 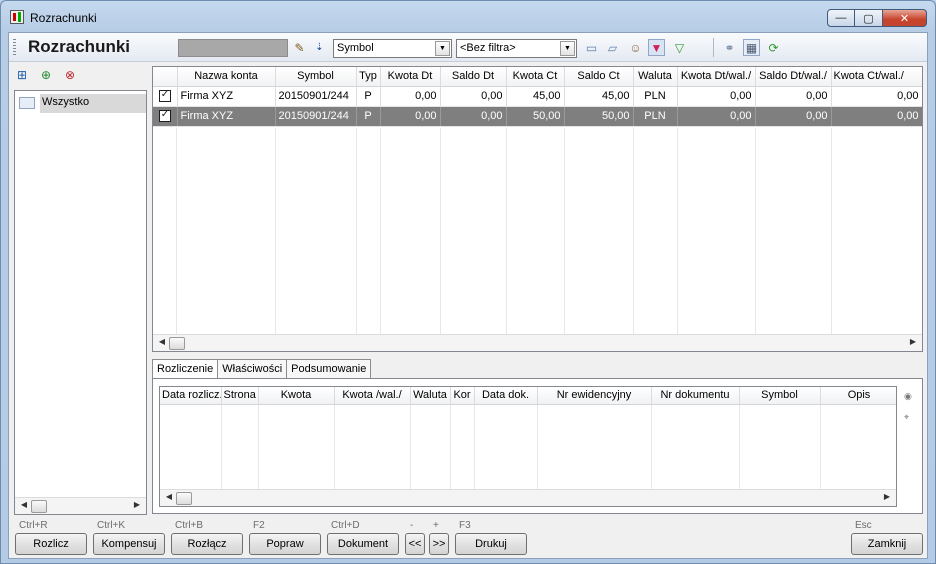 What do you see at coordinates (252, 369) in the screenshot?
I see `tab-wlasciwosci: Właściwości` at bounding box center [252, 369].